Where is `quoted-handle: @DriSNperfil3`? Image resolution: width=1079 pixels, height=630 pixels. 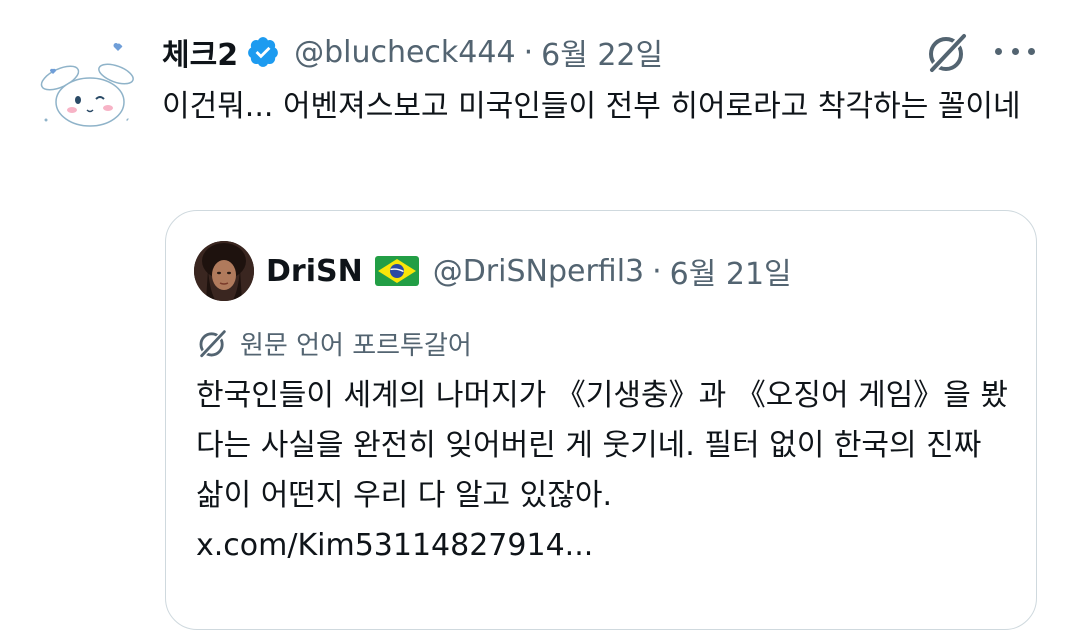
quoted-handle: @DriSNperfil3 is located at coordinates (538, 271).